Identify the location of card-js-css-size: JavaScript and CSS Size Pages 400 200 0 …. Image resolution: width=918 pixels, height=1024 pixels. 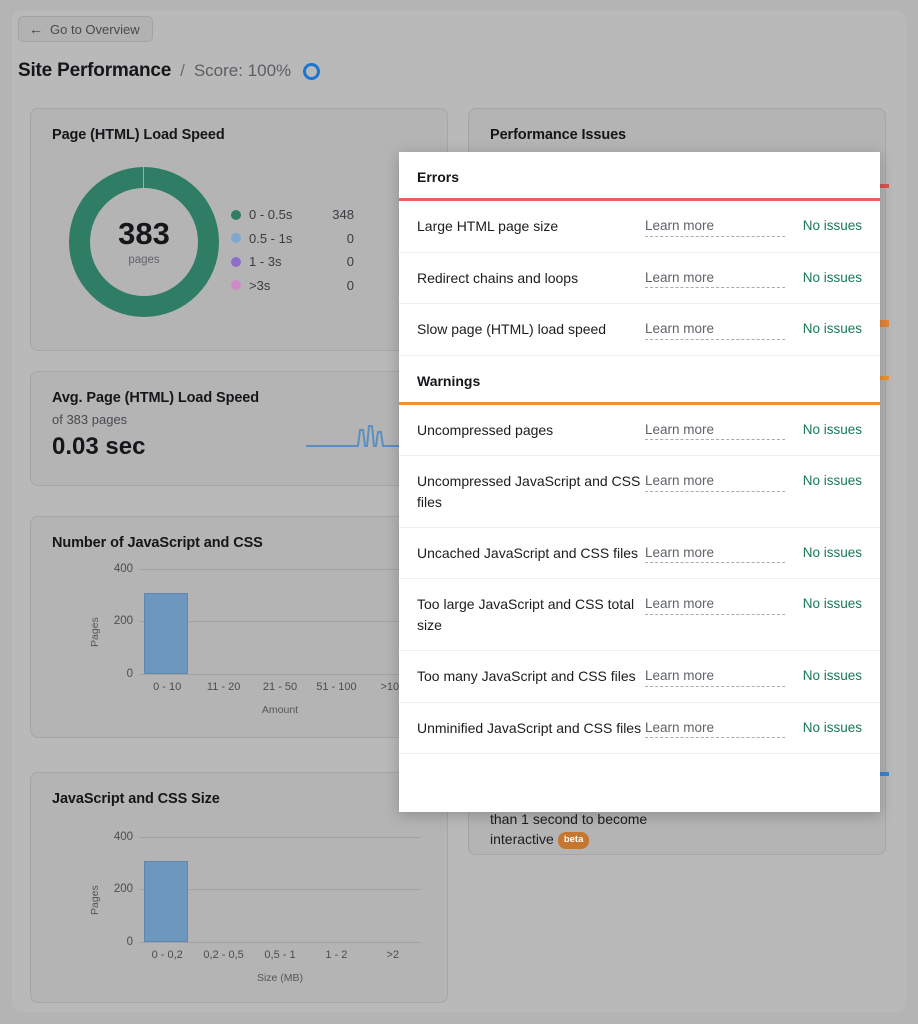
(239, 887).